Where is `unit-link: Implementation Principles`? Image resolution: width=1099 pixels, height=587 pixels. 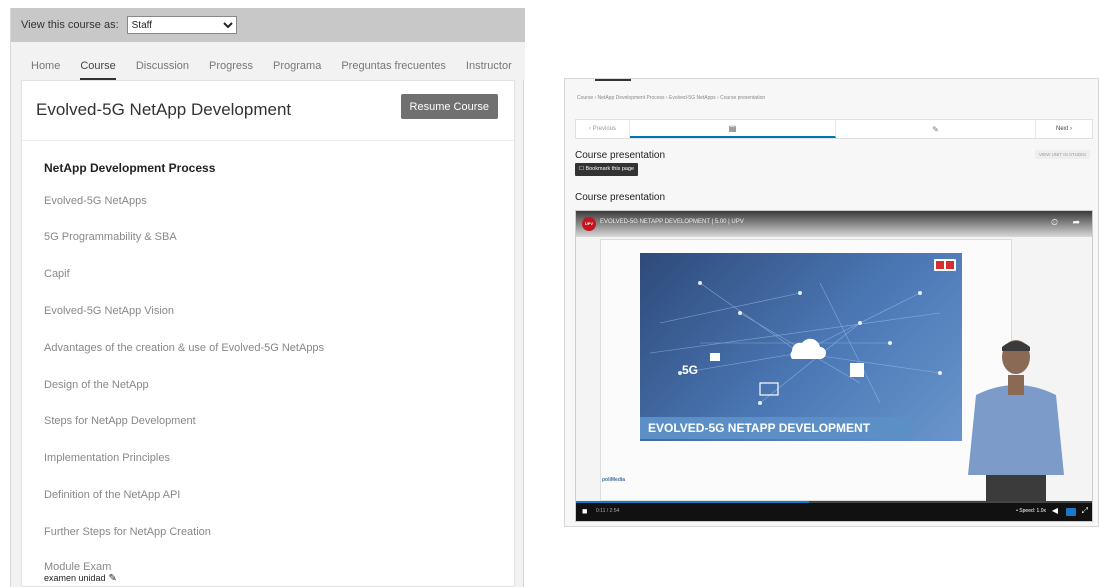
unit-link: Implementation Principles is located at coordinates (107, 458).